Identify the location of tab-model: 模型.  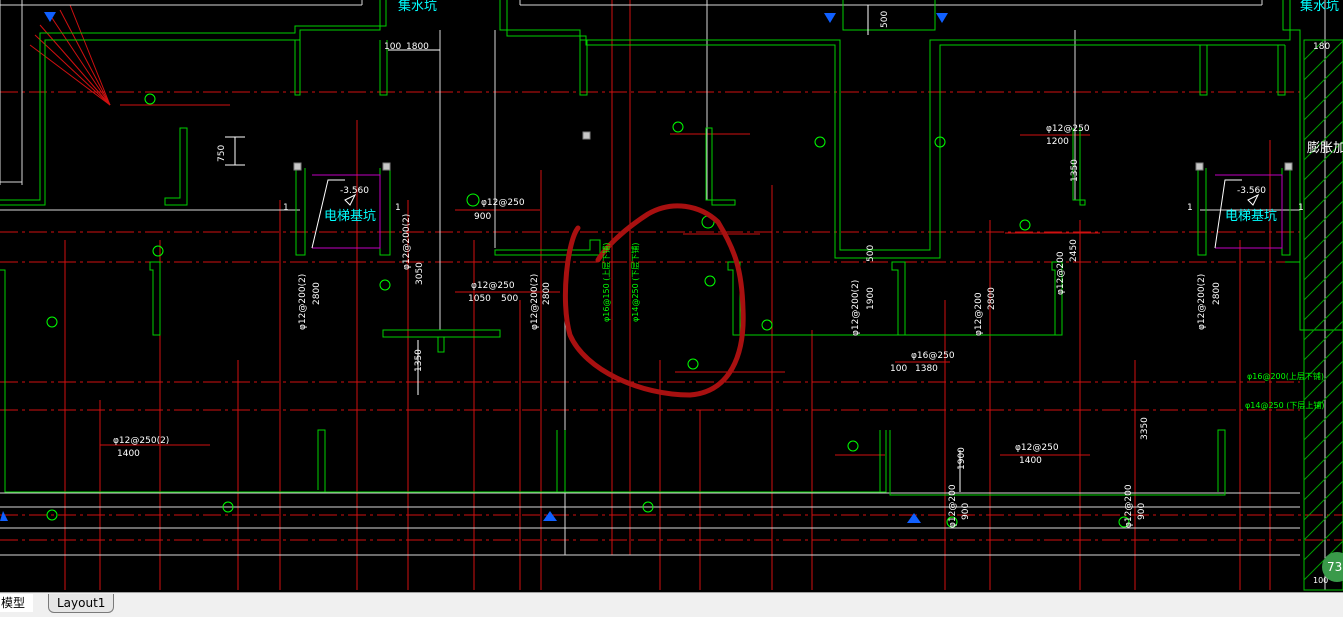
(17, 603).